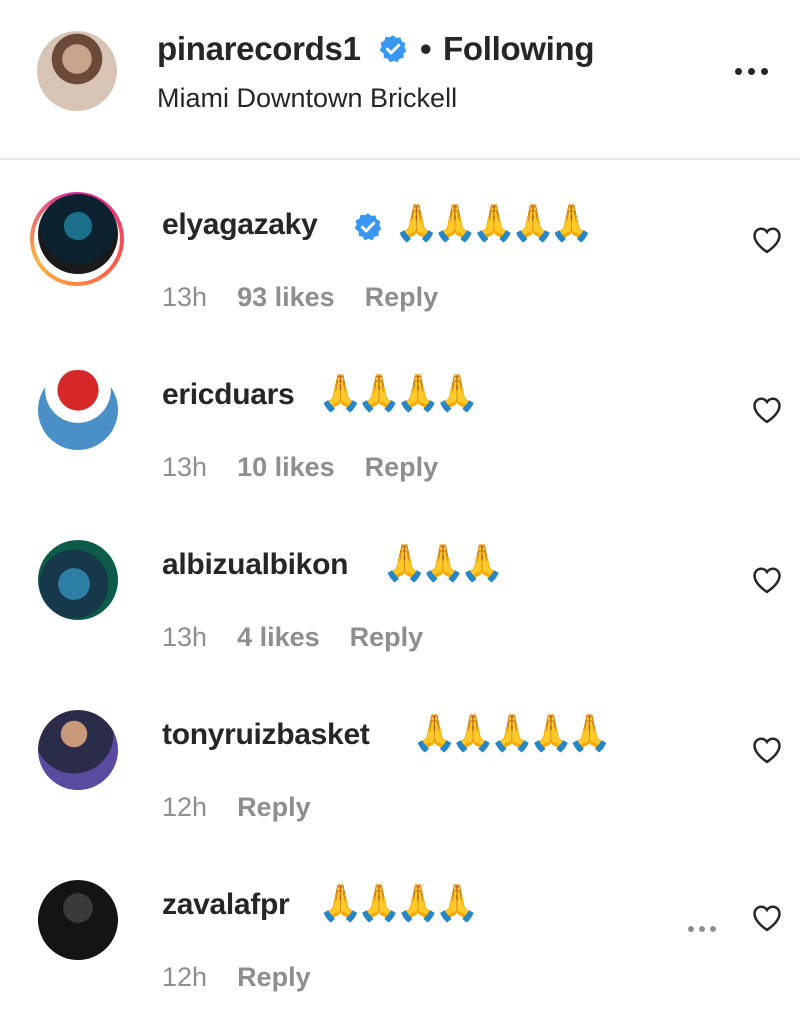 Image resolution: width=800 pixels, height=1018 pixels. Describe the element at coordinates (400, 159) in the screenshot. I see `header-divider` at that location.